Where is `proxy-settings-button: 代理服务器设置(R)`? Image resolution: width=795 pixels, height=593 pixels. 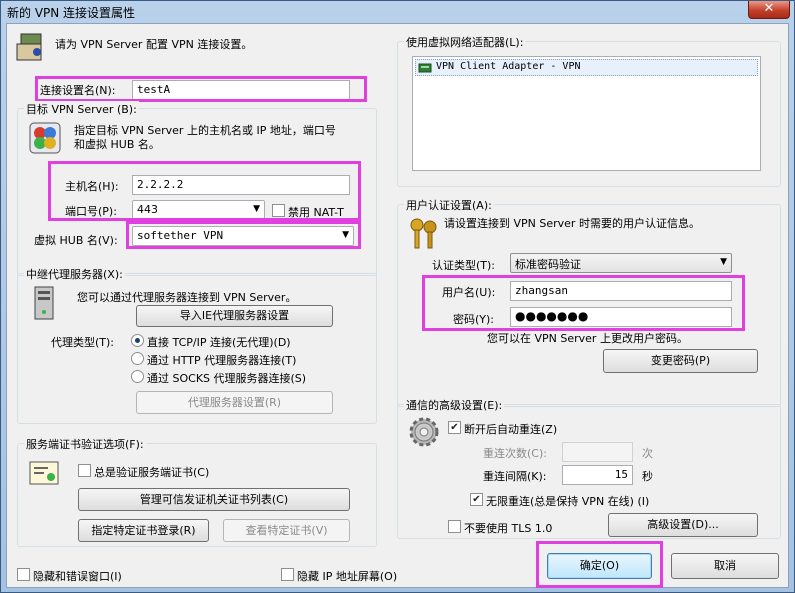
proxy-settings-button: 代理服务器设置(R) is located at coordinates (234, 402).